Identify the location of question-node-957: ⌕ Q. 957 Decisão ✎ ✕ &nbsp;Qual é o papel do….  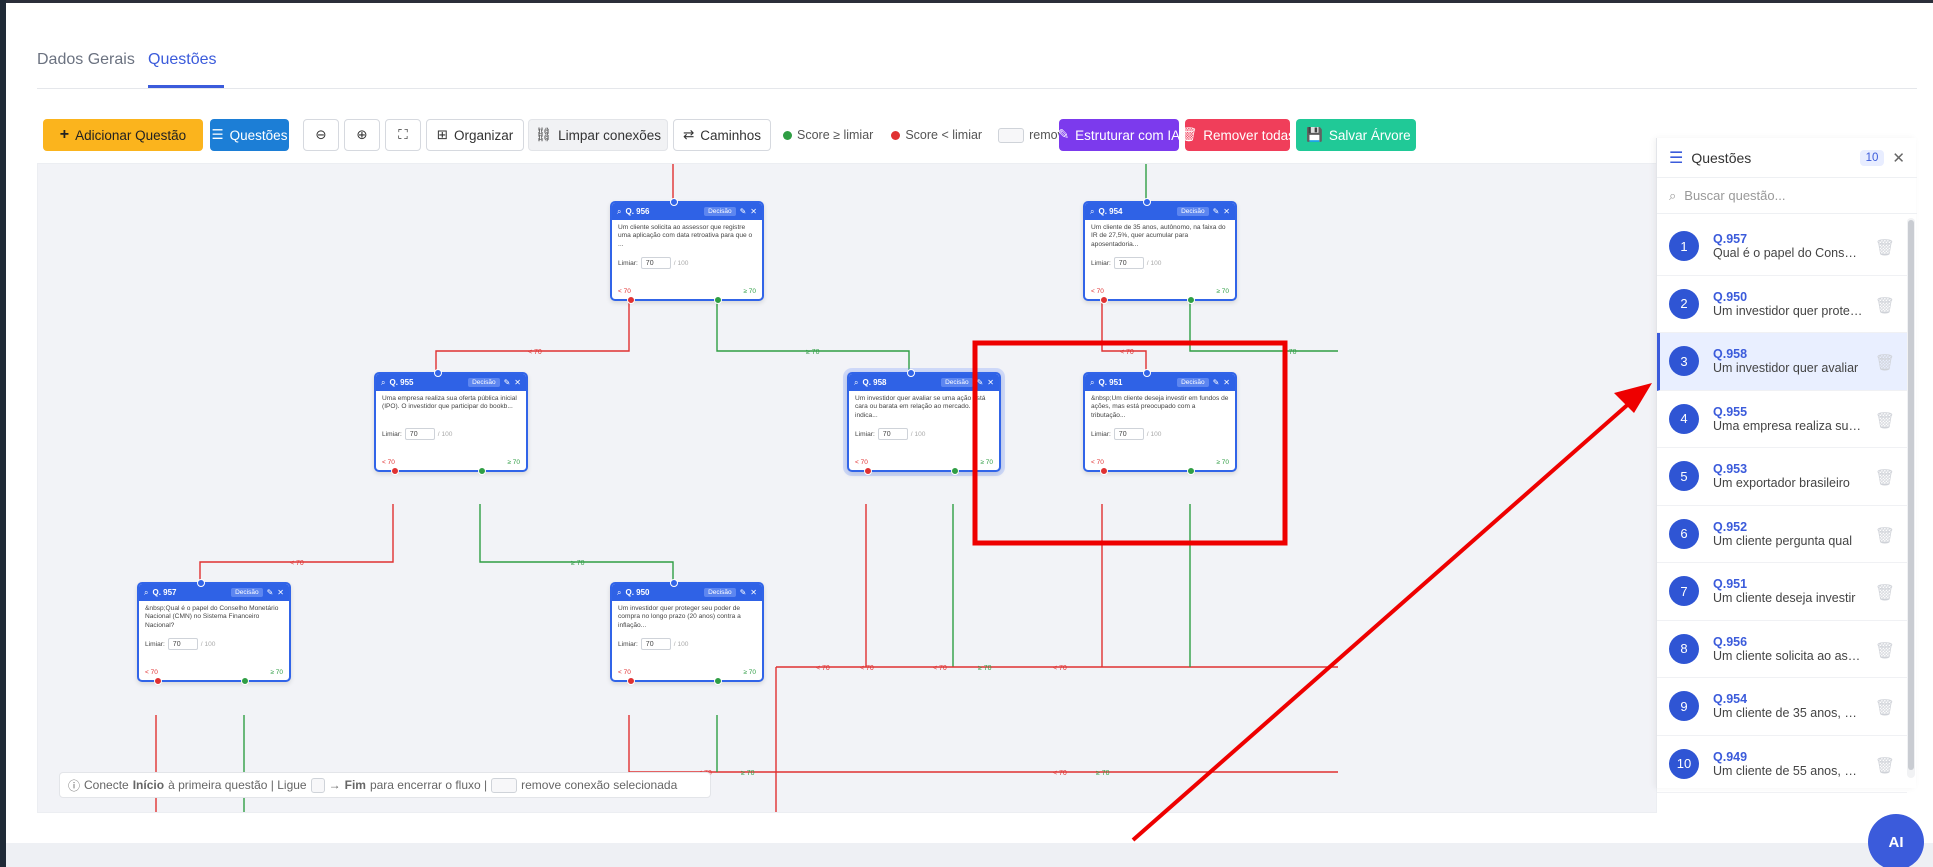
(214, 632).